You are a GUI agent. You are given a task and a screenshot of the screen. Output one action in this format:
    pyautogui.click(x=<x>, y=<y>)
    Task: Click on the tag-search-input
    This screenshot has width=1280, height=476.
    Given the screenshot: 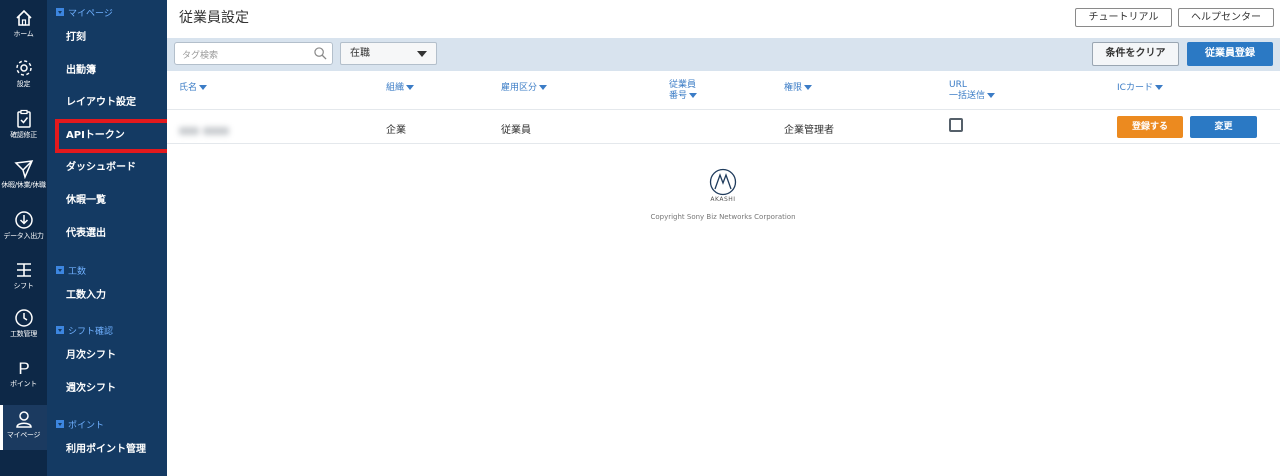 What is the action you would take?
    pyautogui.click(x=240, y=56)
    